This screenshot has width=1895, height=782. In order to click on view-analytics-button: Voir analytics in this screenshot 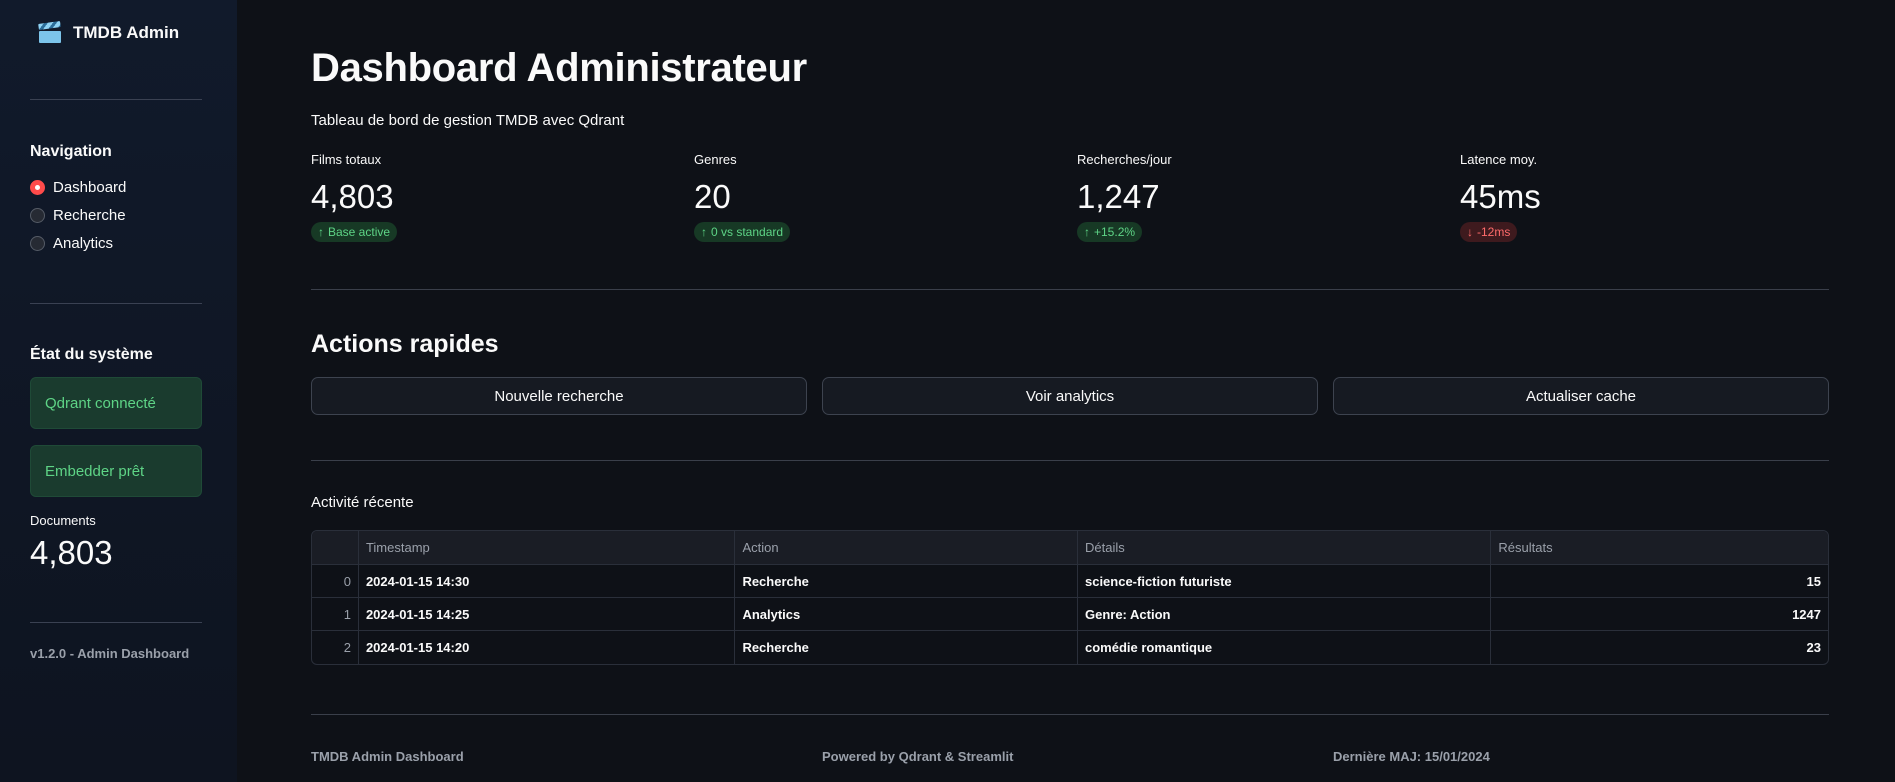, I will do `click(1070, 396)`.